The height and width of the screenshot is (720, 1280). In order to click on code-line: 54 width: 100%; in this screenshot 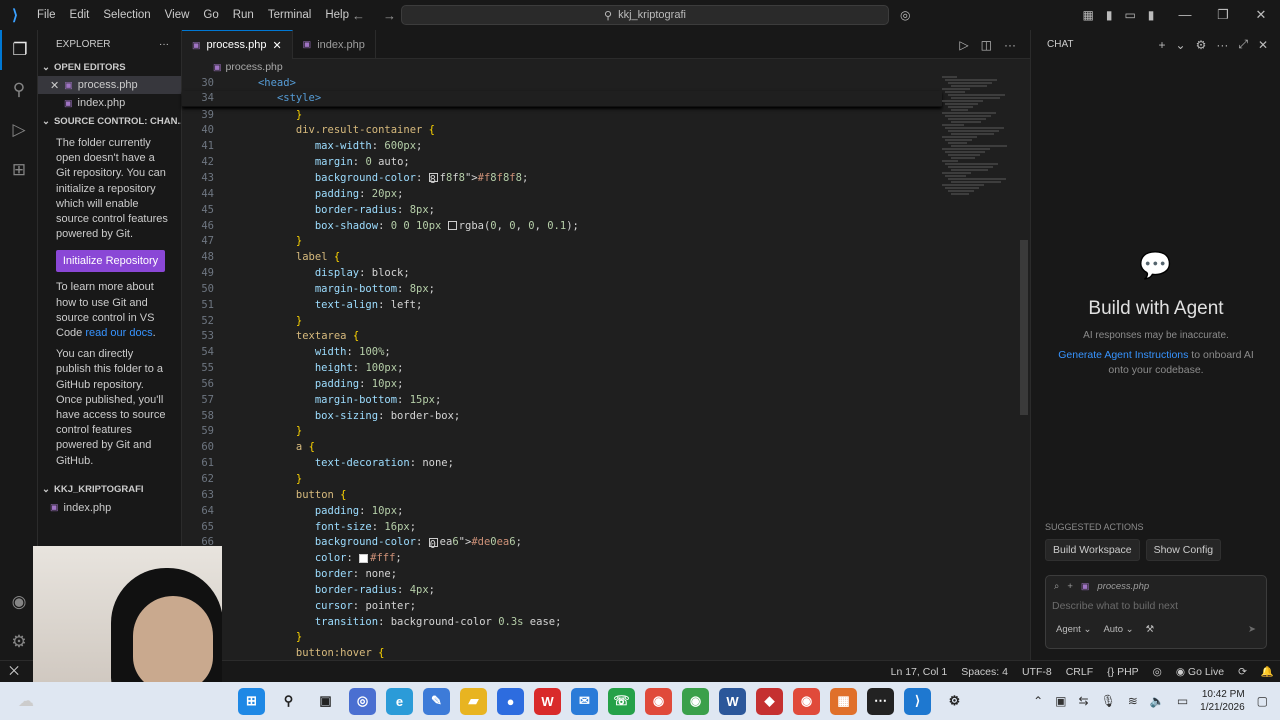, I will do `click(562, 352)`.